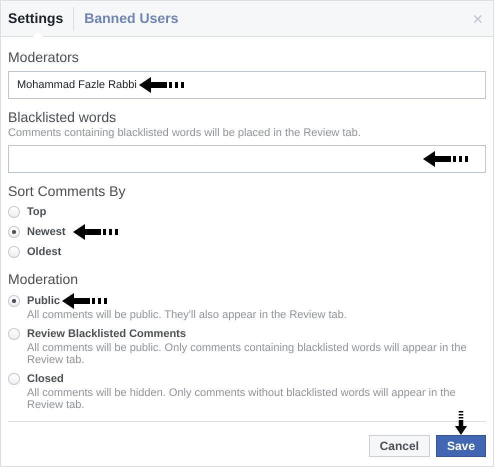 The height and width of the screenshot is (467, 494). I want to click on section-label: Blacklisted words, so click(63, 117).